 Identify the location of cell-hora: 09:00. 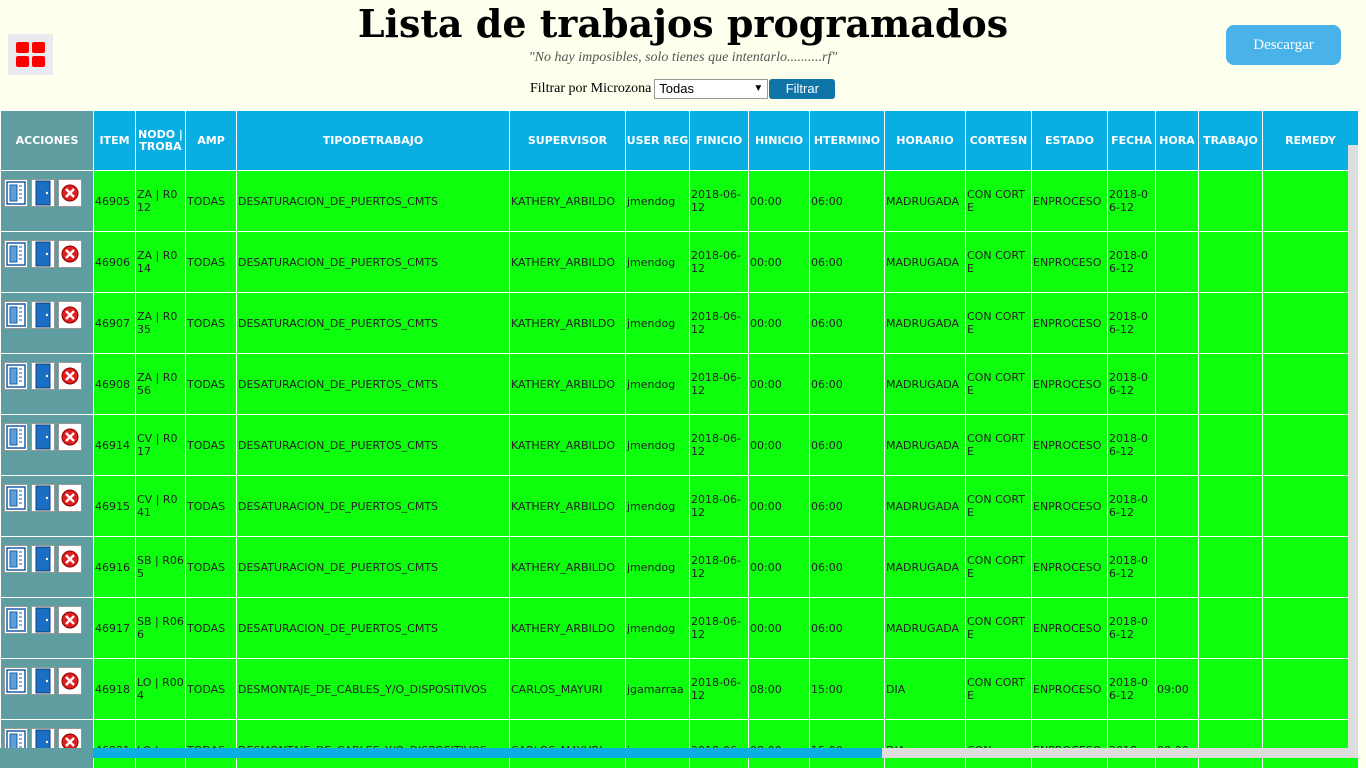
(1177, 689).